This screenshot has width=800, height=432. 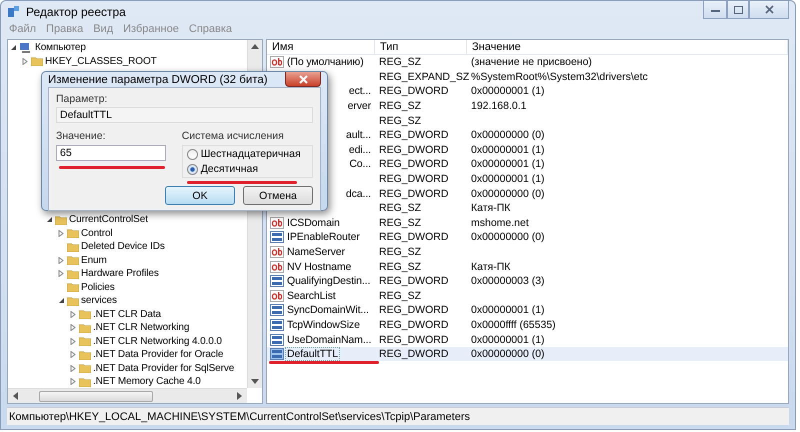 I want to click on value-data: mshome.net, so click(x=500, y=222).